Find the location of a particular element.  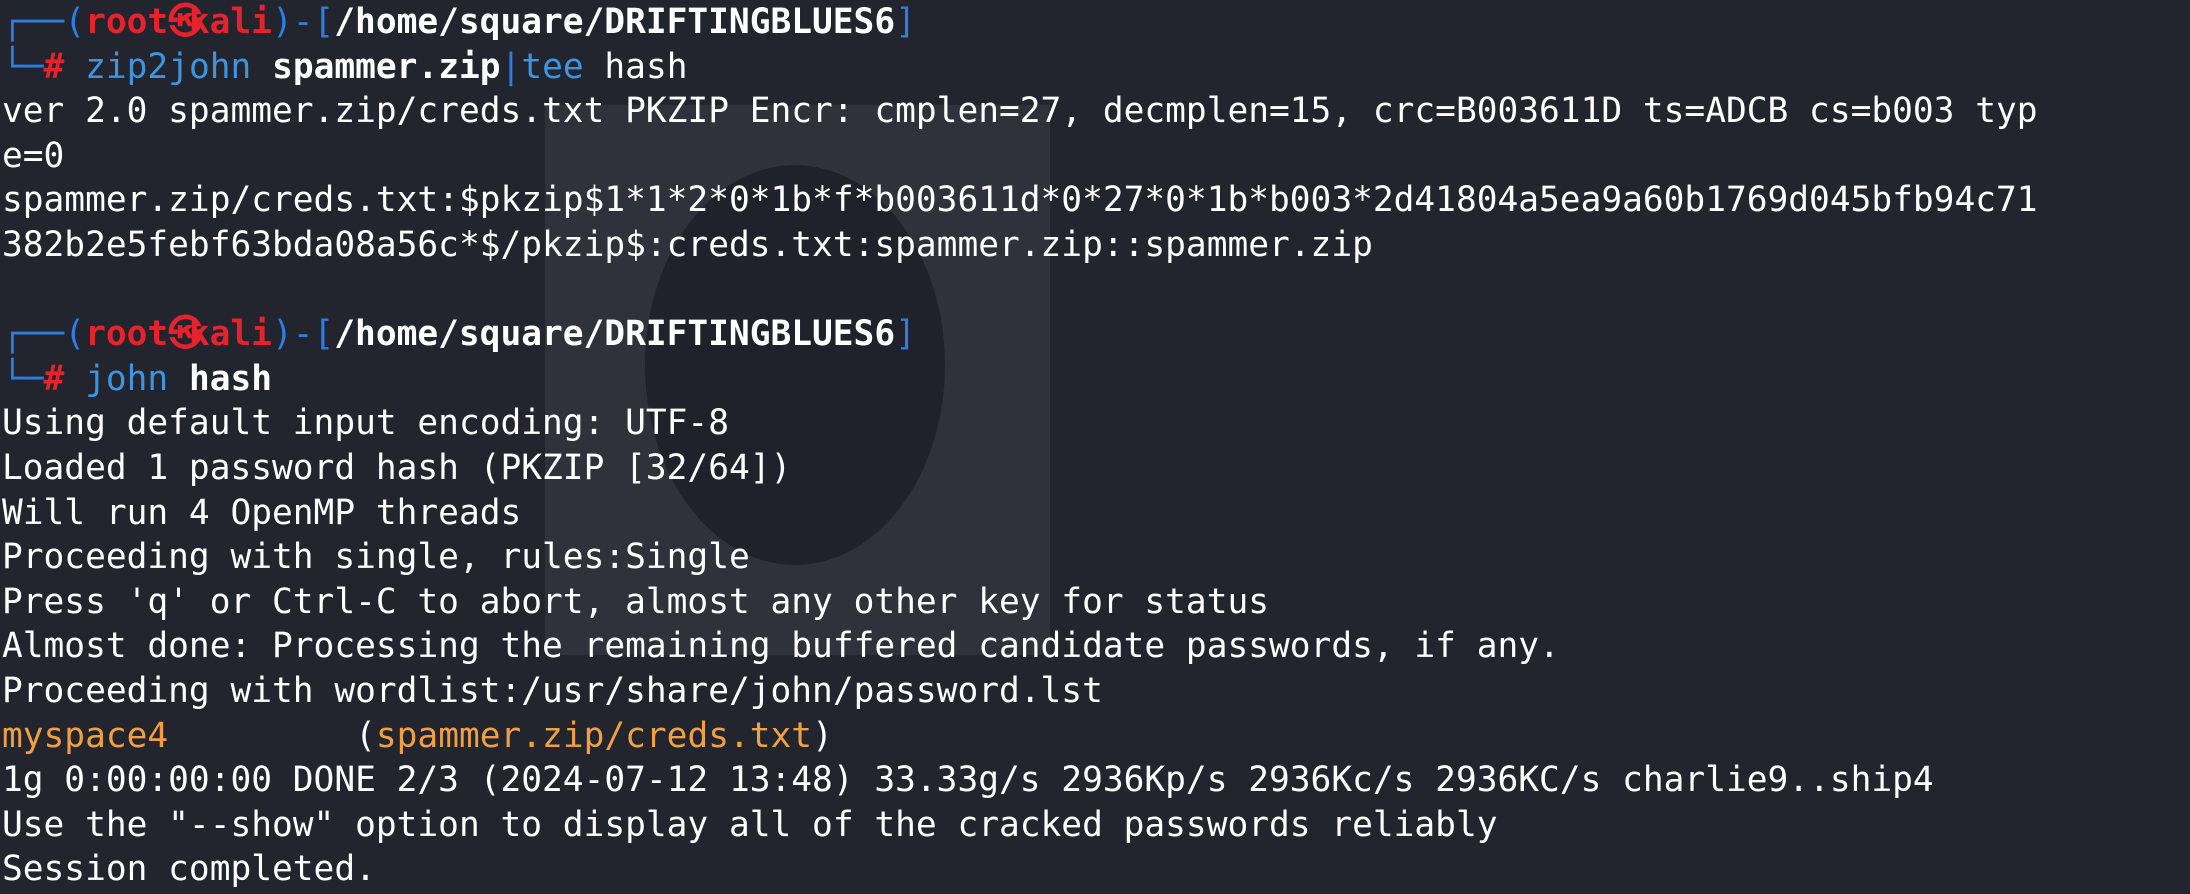

cracked-password: myspace4 is located at coordinates (85, 735).